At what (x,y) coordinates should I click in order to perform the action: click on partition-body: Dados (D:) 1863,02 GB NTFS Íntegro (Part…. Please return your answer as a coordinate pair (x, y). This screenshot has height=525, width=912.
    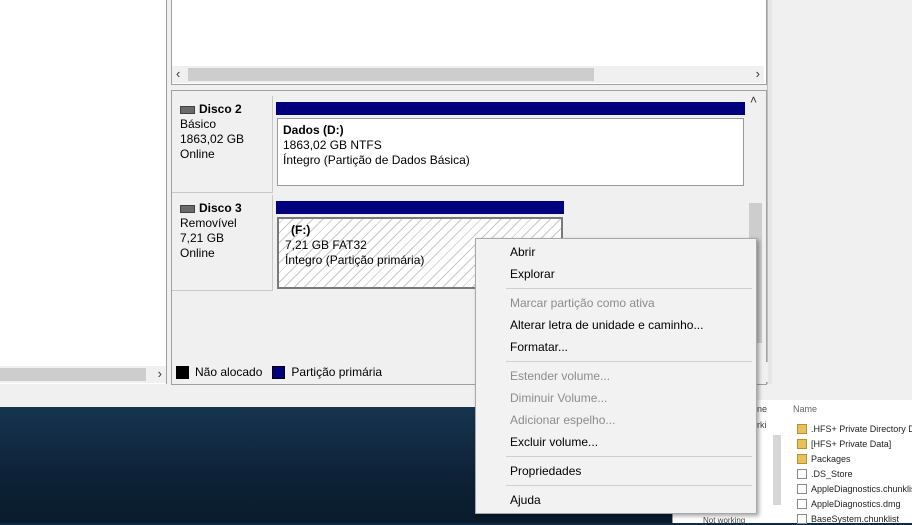
    Looking at the image, I should click on (510, 152).